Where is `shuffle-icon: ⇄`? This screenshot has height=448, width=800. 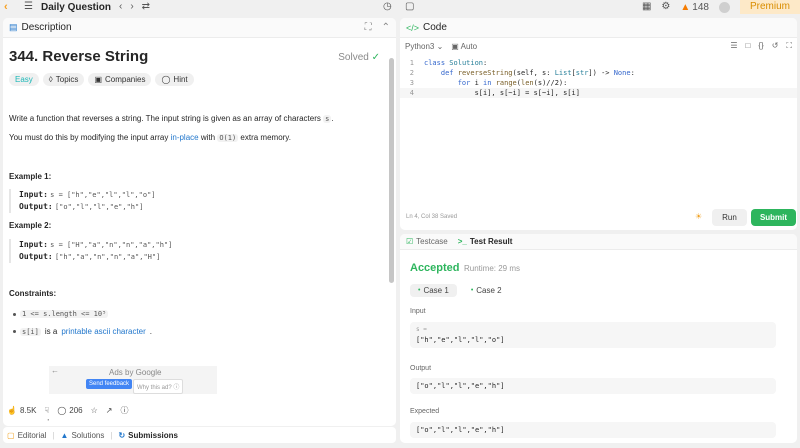
shuffle-icon: ⇄ is located at coordinates (146, 7).